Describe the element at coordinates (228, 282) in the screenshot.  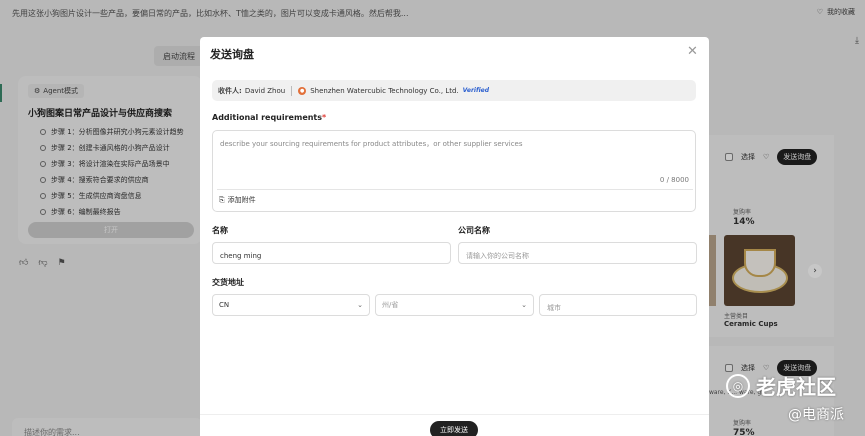
I see `address-label: 交货地址` at that location.